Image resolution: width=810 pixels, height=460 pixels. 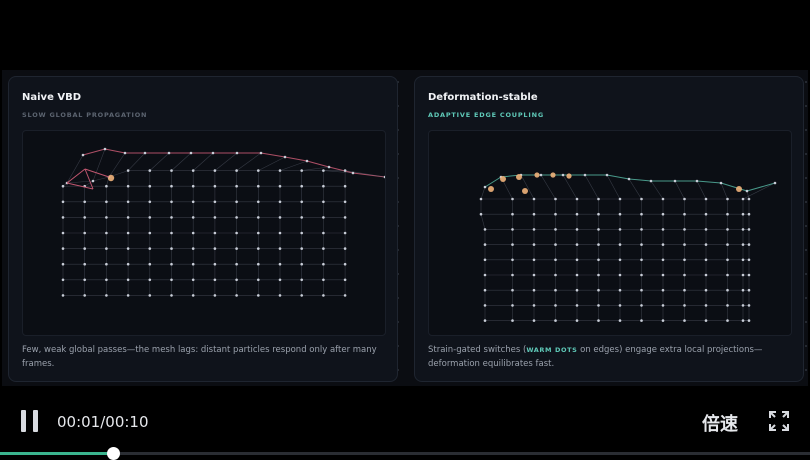 I want to click on progress-handle, so click(x=114, y=453).